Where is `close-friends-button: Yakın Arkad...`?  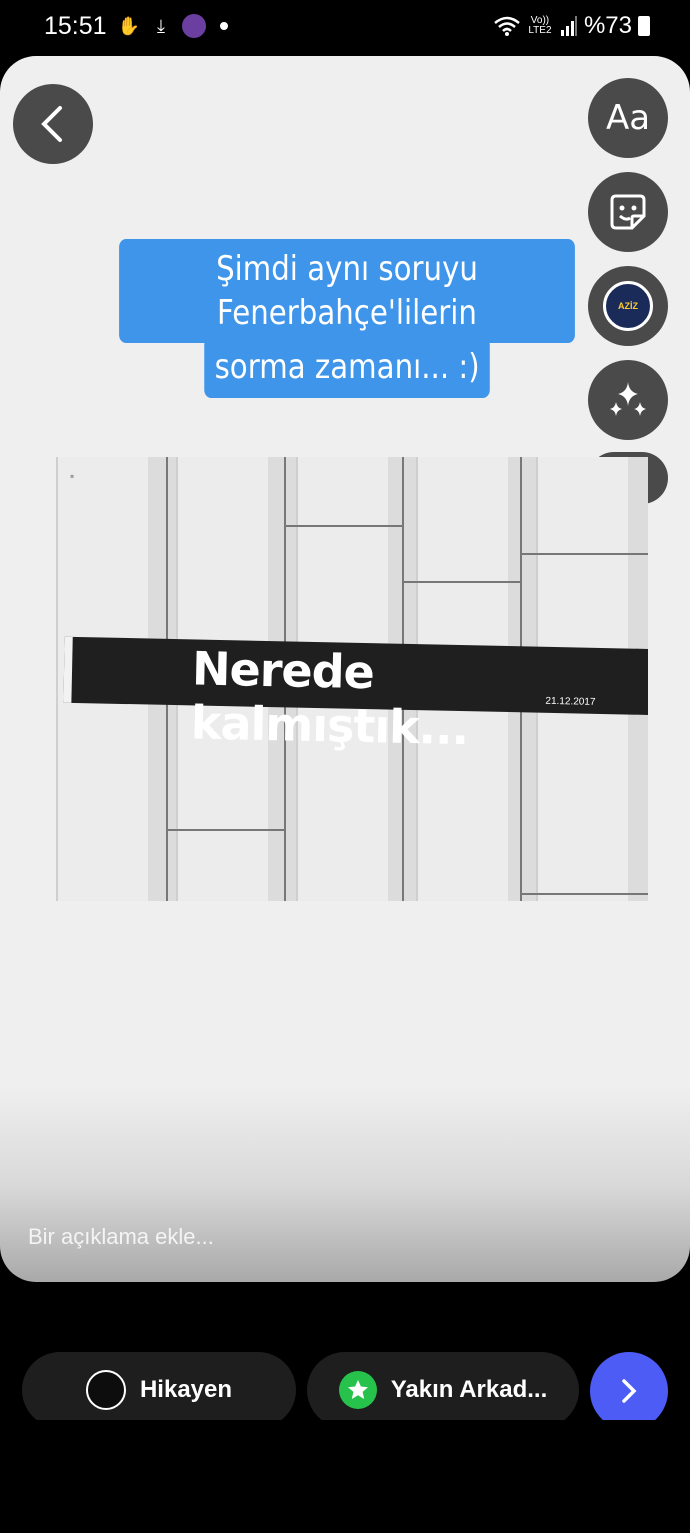 close-friends-button: Yakın Arkad... is located at coordinates (443, 1390).